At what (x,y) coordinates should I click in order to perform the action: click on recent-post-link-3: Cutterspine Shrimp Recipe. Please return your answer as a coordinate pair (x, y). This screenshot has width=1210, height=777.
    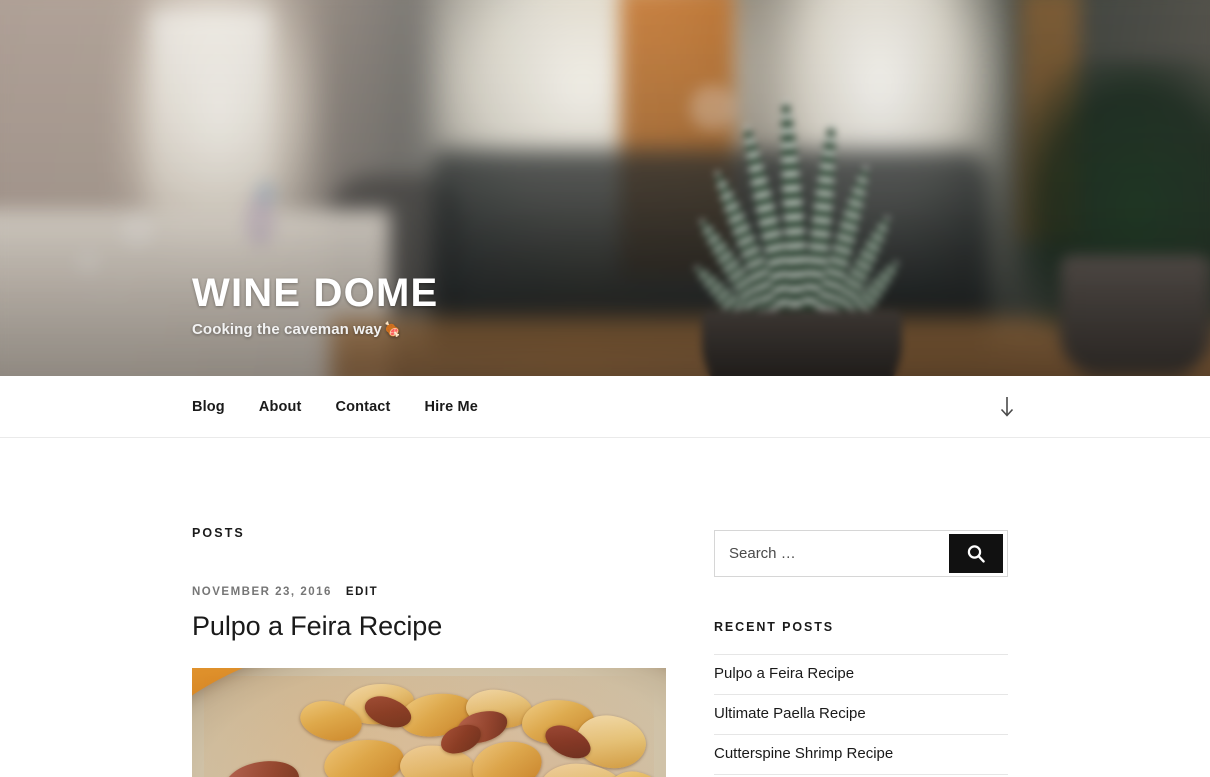
    Looking at the image, I should click on (861, 754).